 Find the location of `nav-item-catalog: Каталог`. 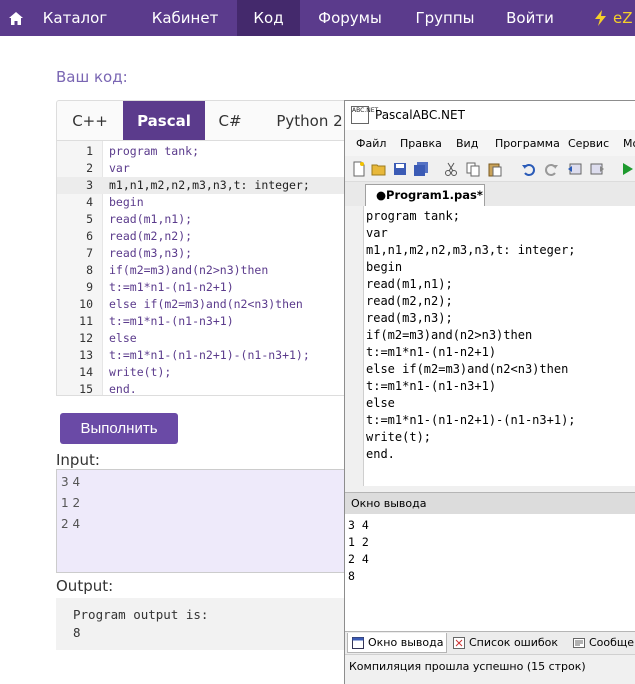

nav-item-catalog: Каталог is located at coordinates (75, 18).